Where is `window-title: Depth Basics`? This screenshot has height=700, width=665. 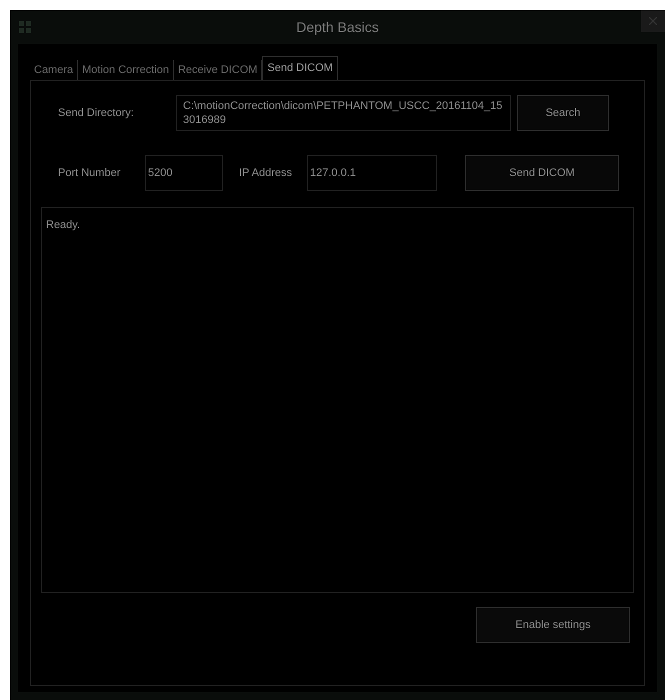 window-title: Depth Basics is located at coordinates (337, 27).